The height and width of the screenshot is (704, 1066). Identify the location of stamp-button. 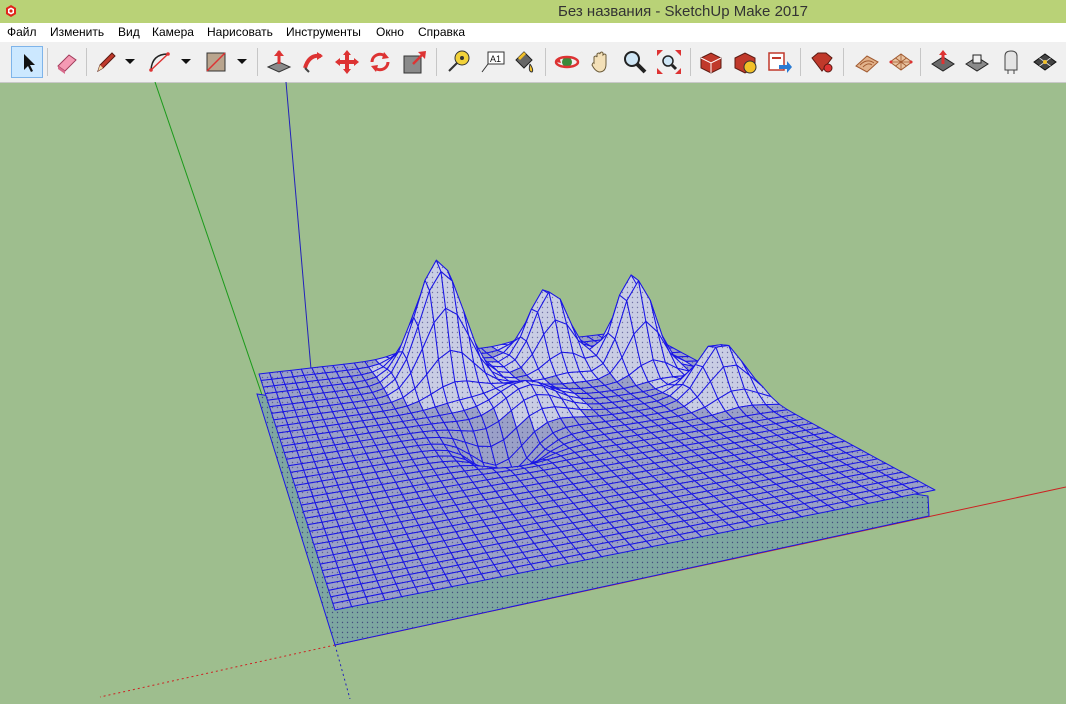
(977, 62).